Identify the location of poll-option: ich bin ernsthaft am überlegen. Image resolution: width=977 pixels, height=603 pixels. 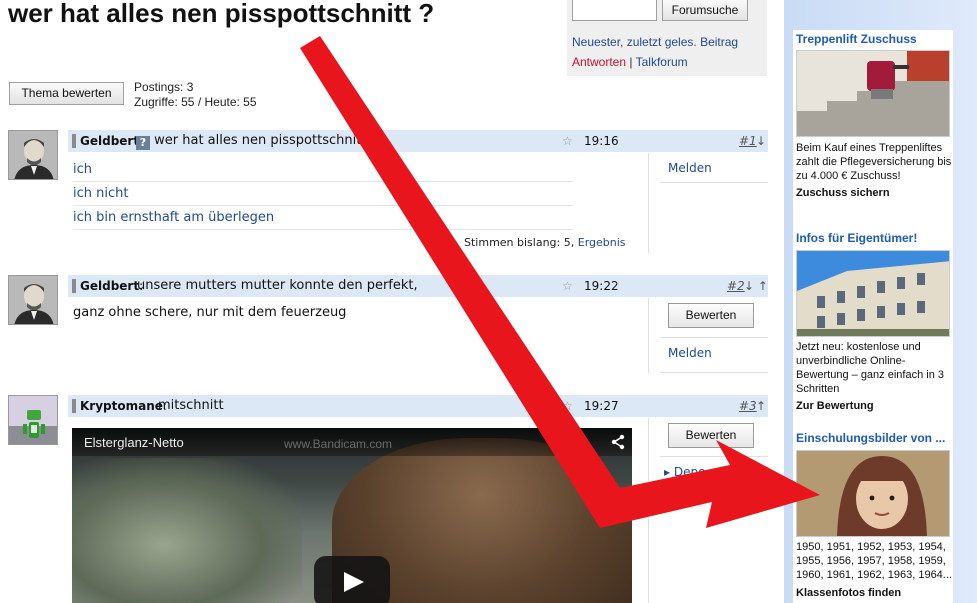
(323, 218).